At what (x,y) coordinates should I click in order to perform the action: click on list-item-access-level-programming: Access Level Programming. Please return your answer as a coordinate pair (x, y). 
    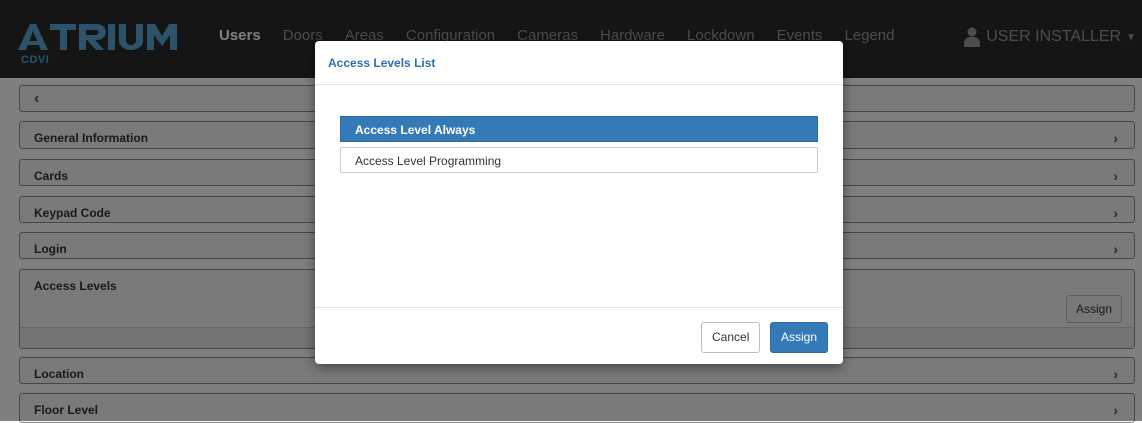
    Looking at the image, I should click on (579, 160).